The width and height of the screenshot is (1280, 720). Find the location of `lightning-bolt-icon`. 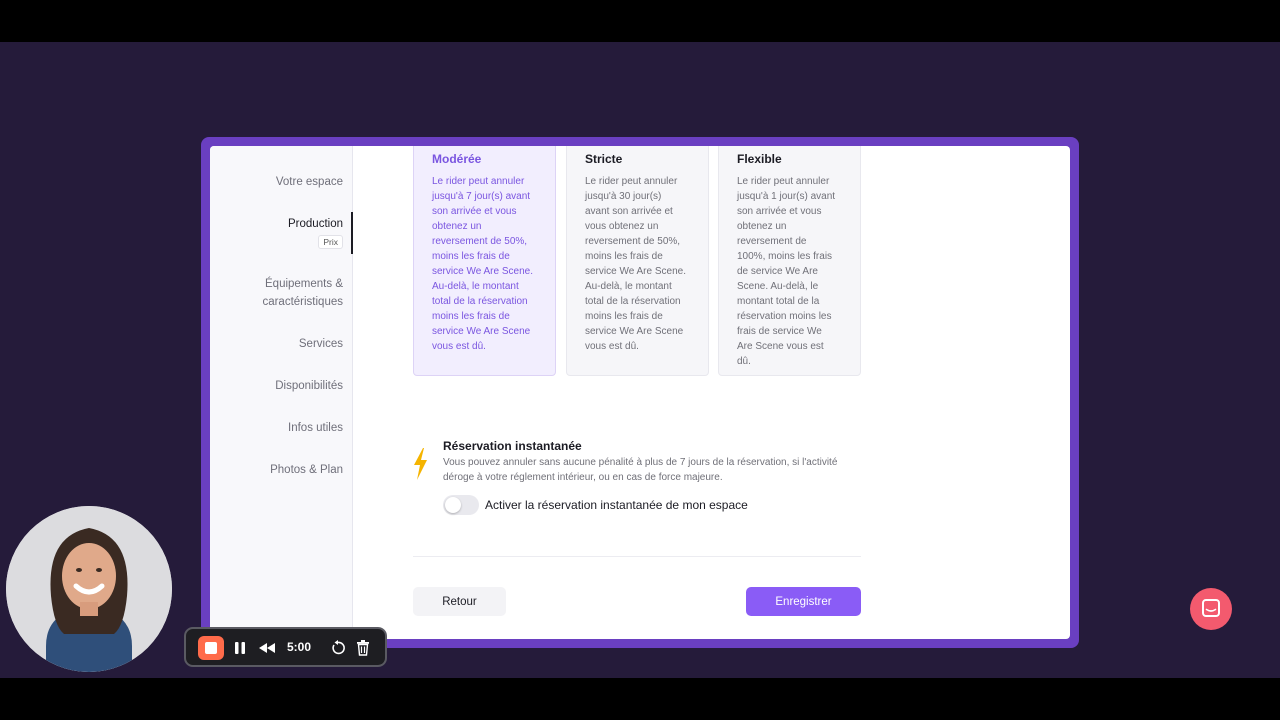

lightning-bolt-icon is located at coordinates (420, 464).